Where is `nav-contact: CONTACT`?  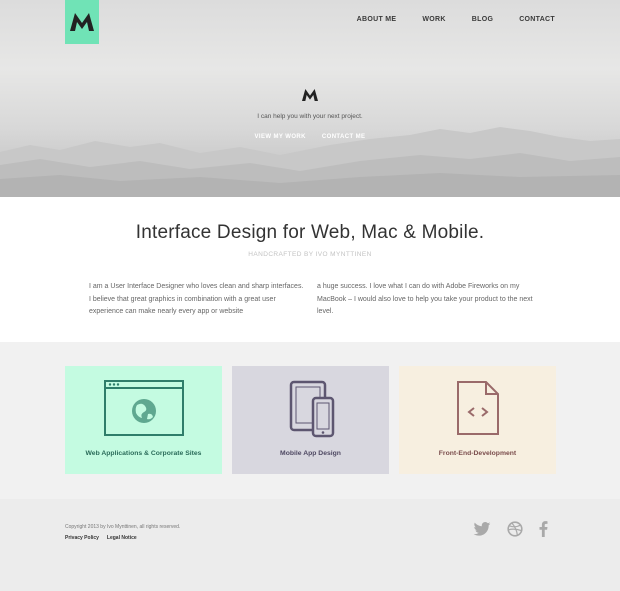
nav-contact: CONTACT is located at coordinates (537, 19).